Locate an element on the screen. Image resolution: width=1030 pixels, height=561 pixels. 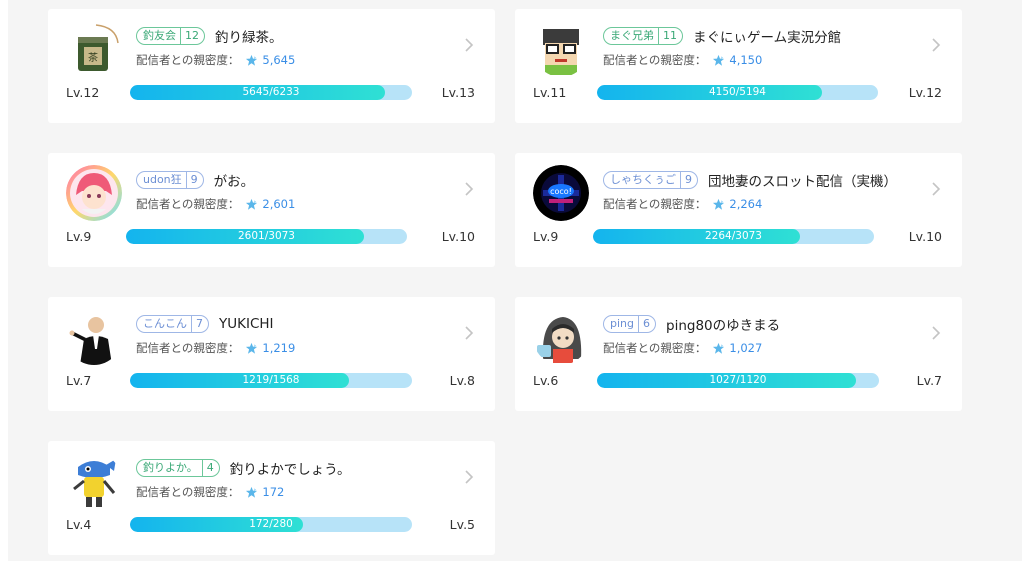
current-level: Lv.12 is located at coordinates (83, 92).